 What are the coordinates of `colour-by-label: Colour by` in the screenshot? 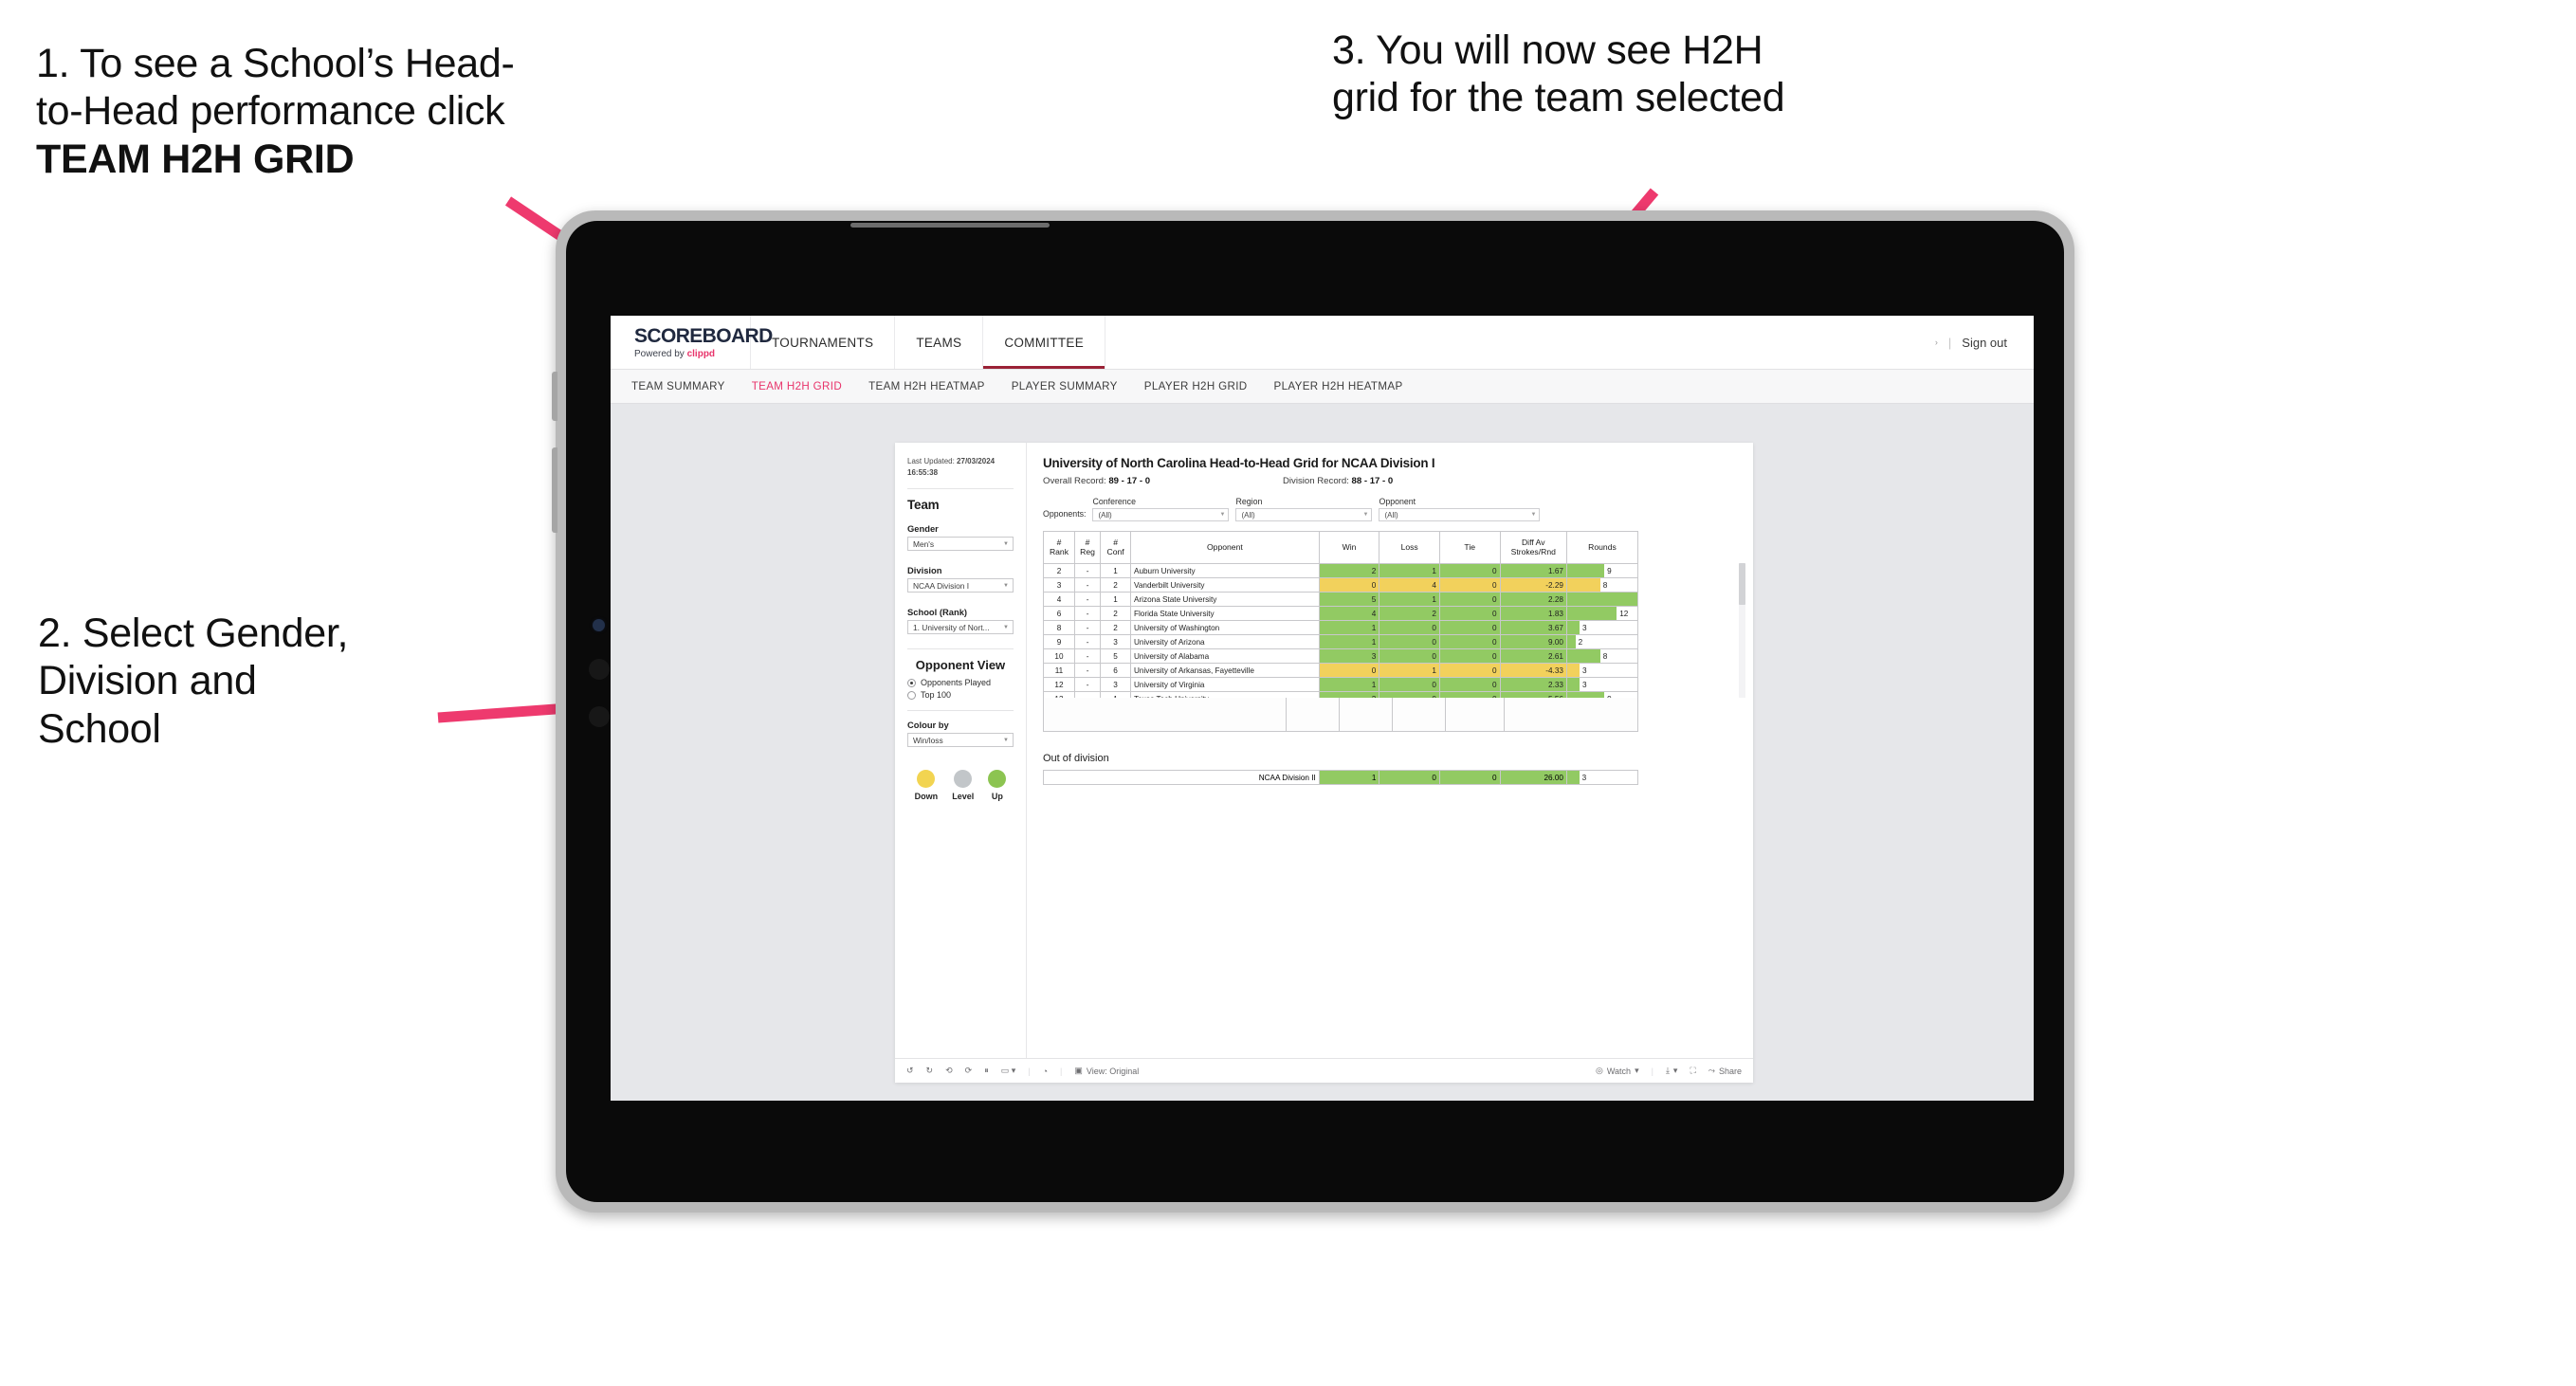 It's located at (928, 725).